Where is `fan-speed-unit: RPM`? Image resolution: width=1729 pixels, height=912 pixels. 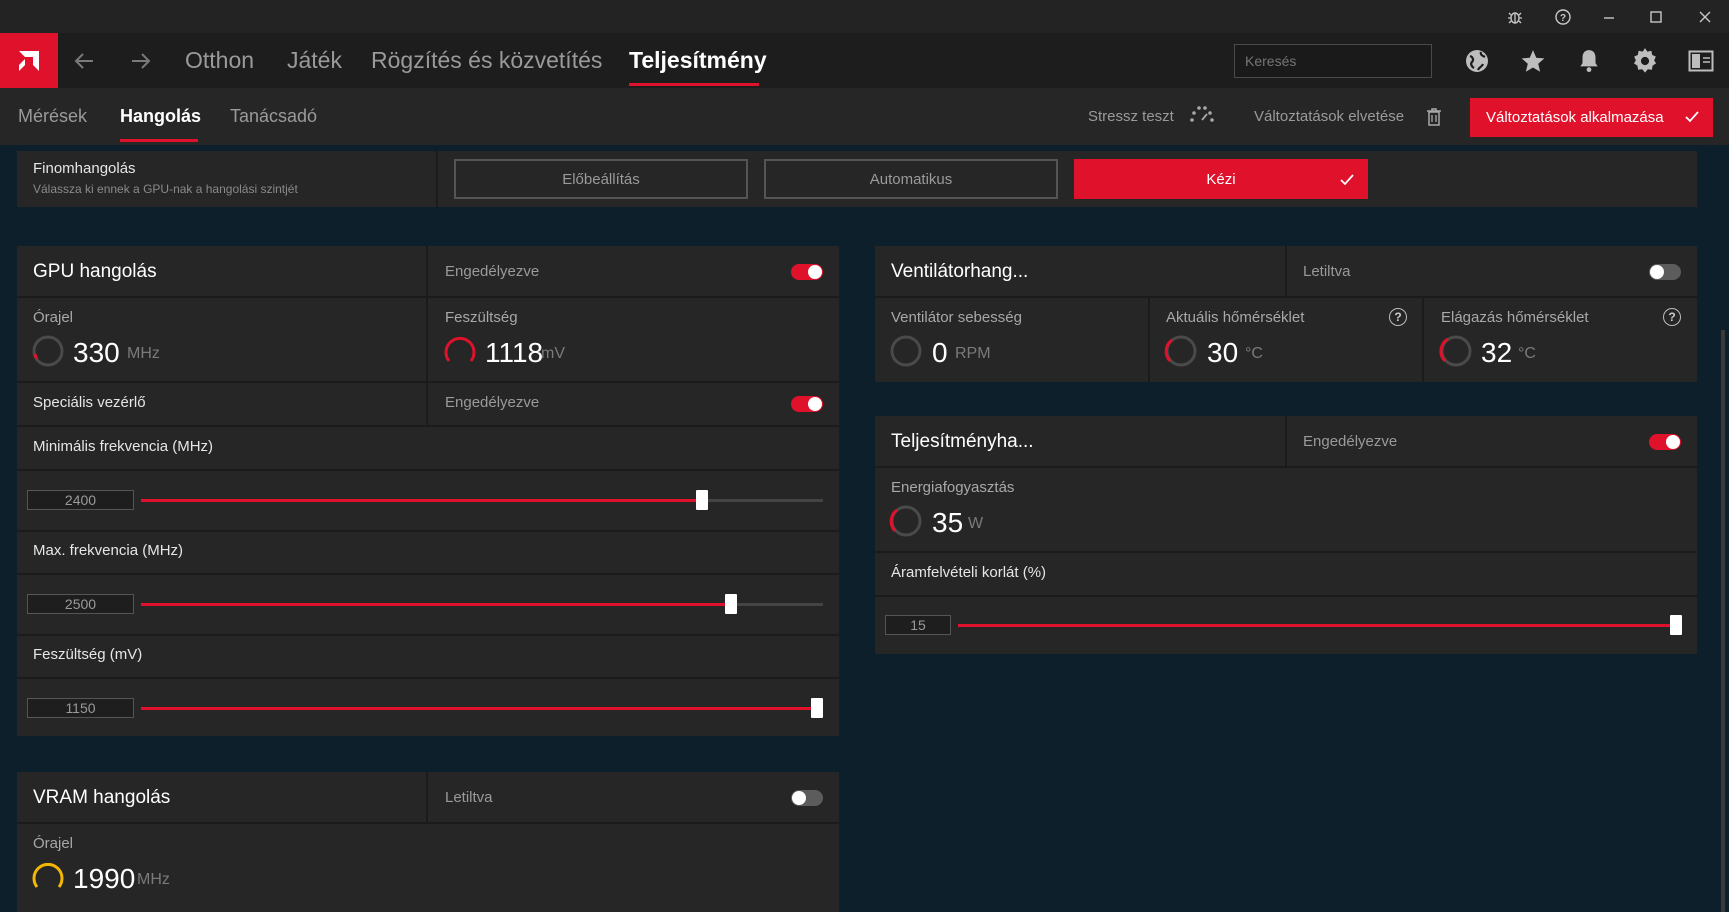 fan-speed-unit: RPM is located at coordinates (973, 353).